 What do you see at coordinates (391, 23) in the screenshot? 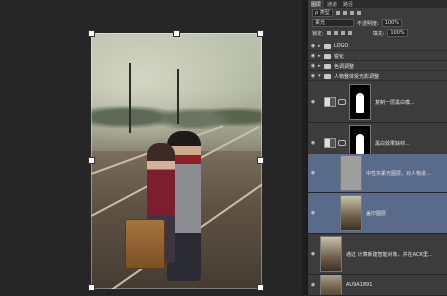
I see `opacity-input: 100%` at bounding box center [391, 23].